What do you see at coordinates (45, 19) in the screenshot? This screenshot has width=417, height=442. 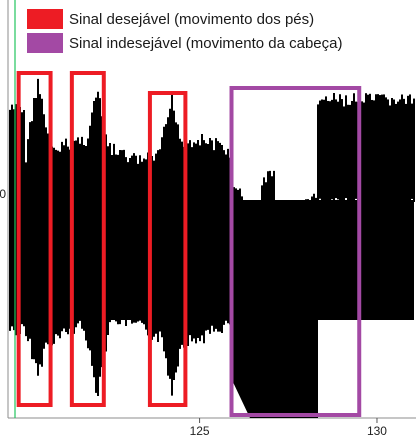 I see `legend-swatch-desejavel` at bounding box center [45, 19].